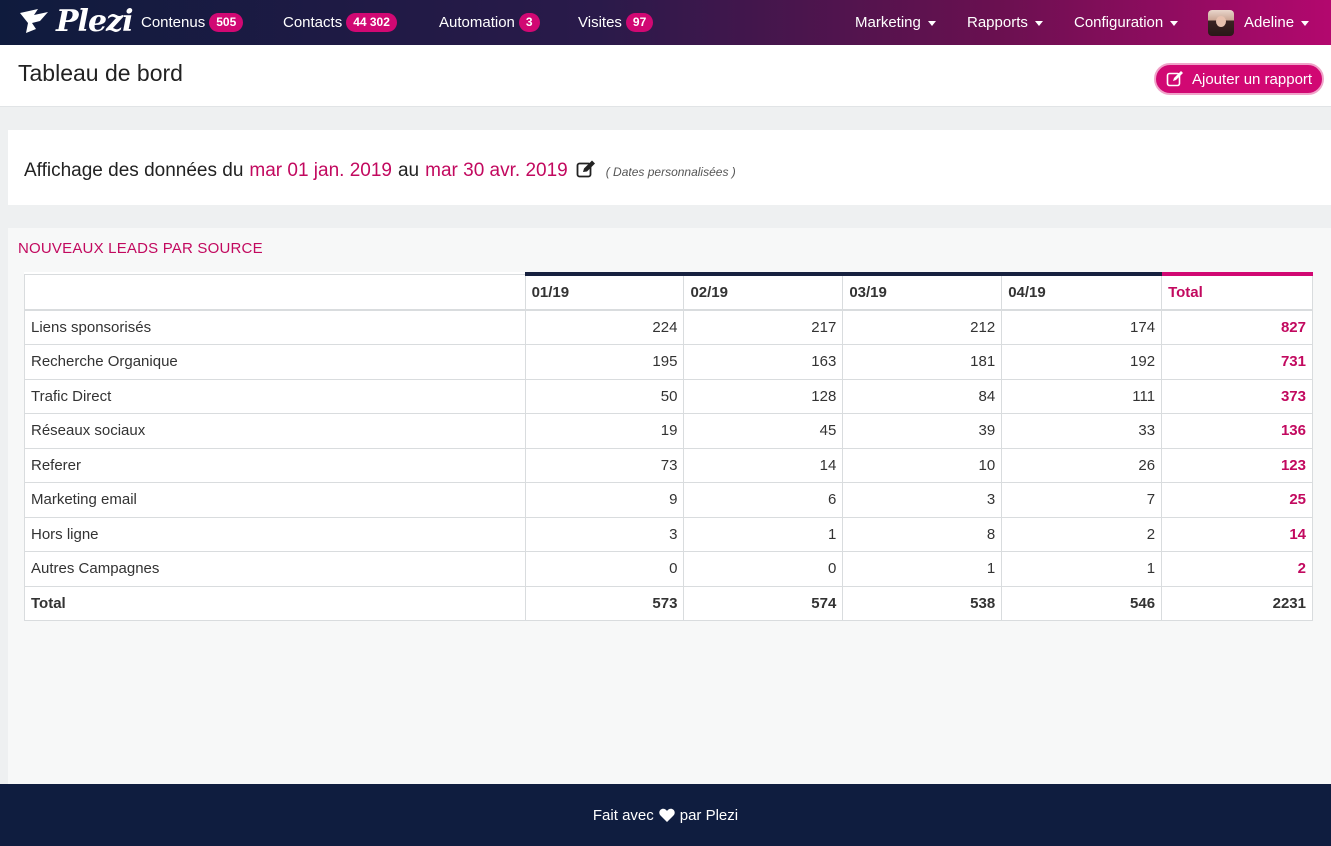 The image size is (1331, 846). I want to click on column-header: 01/19, so click(604, 291).